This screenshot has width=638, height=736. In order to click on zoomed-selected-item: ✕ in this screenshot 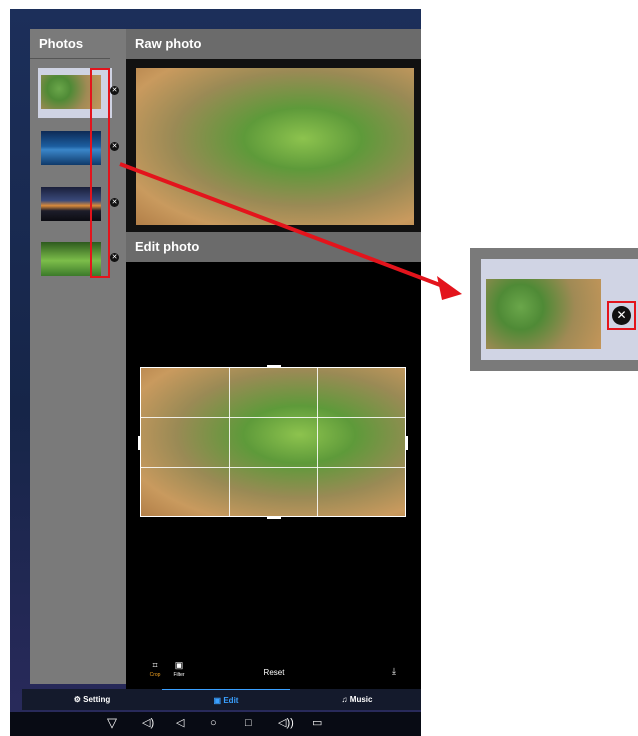, I will do `click(559, 309)`.